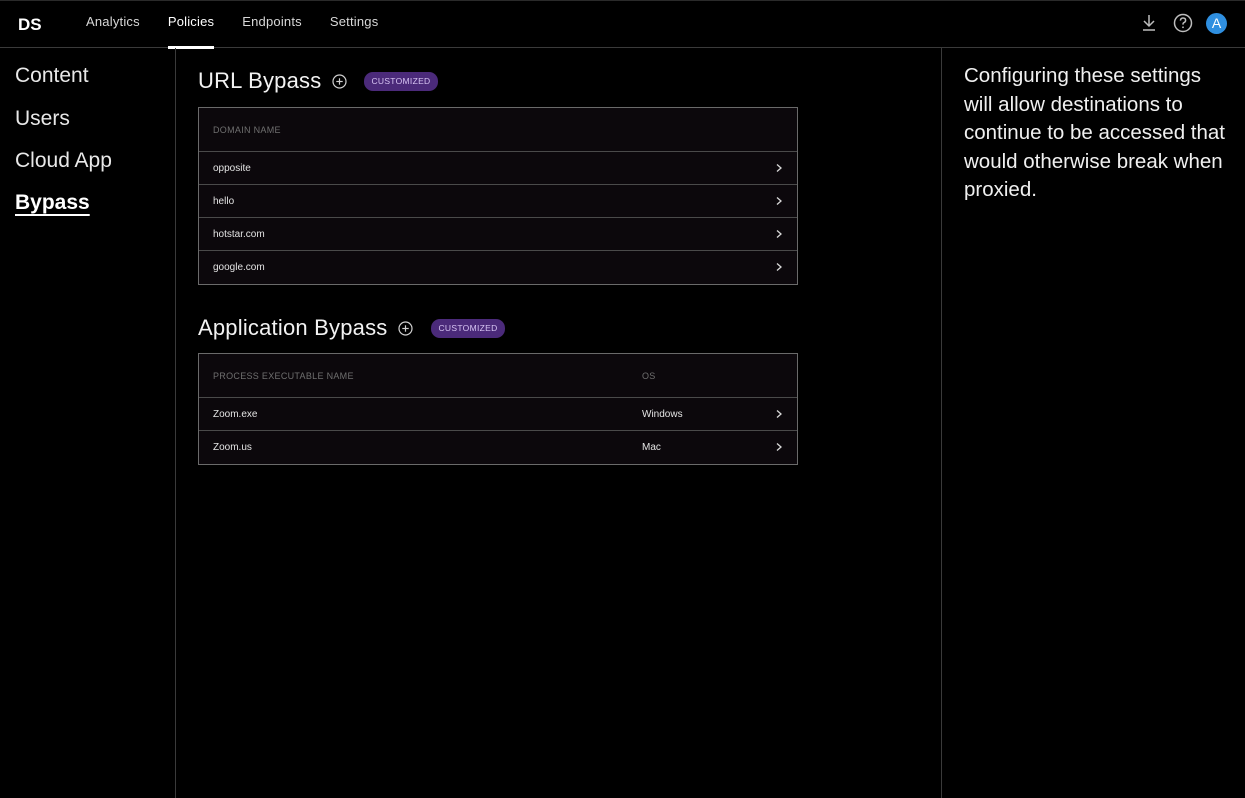 Image resolution: width=1245 pixels, height=798 pixels. What do you see at coordinates (30, 24) in the screenshot?
I see `svg-text: DS` at bounding box center [30, 24].